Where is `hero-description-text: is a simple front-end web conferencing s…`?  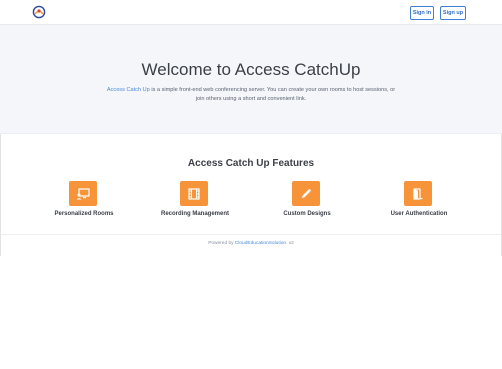
hero-description-text: is a simple front-end web conferencing s… is located at coordinates (272, 94).